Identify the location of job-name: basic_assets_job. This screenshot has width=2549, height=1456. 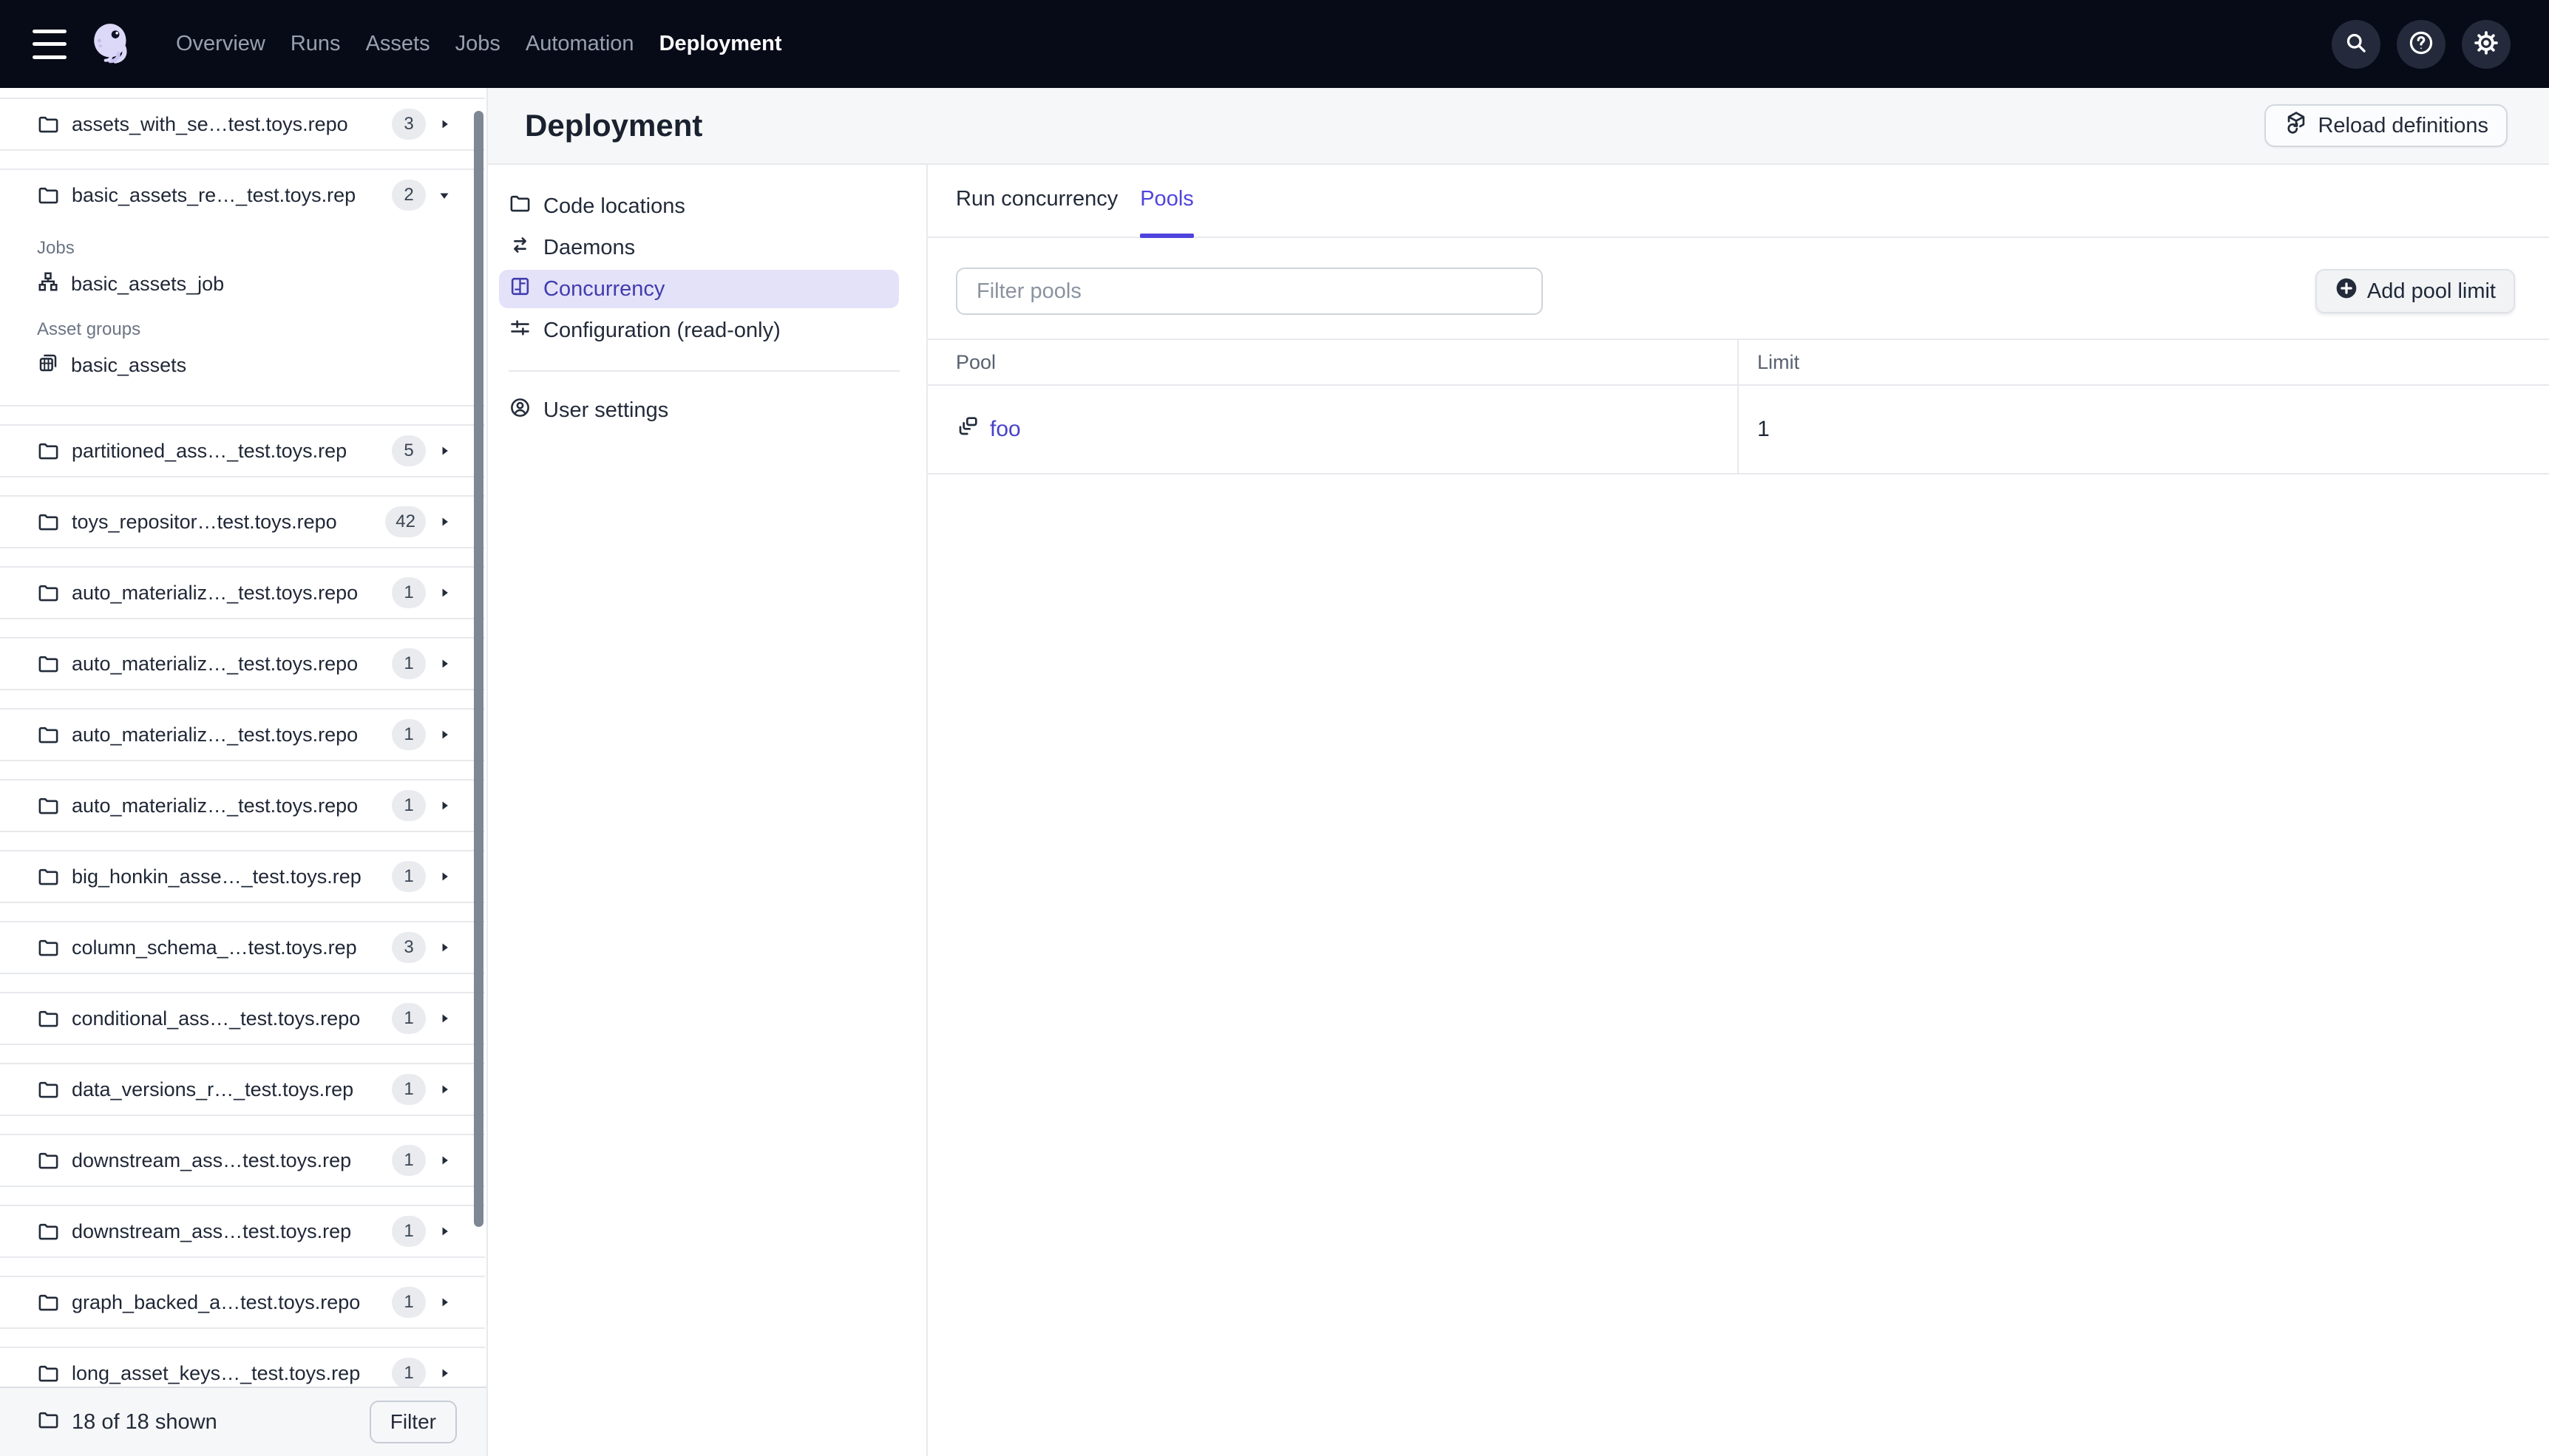
(148, 283).